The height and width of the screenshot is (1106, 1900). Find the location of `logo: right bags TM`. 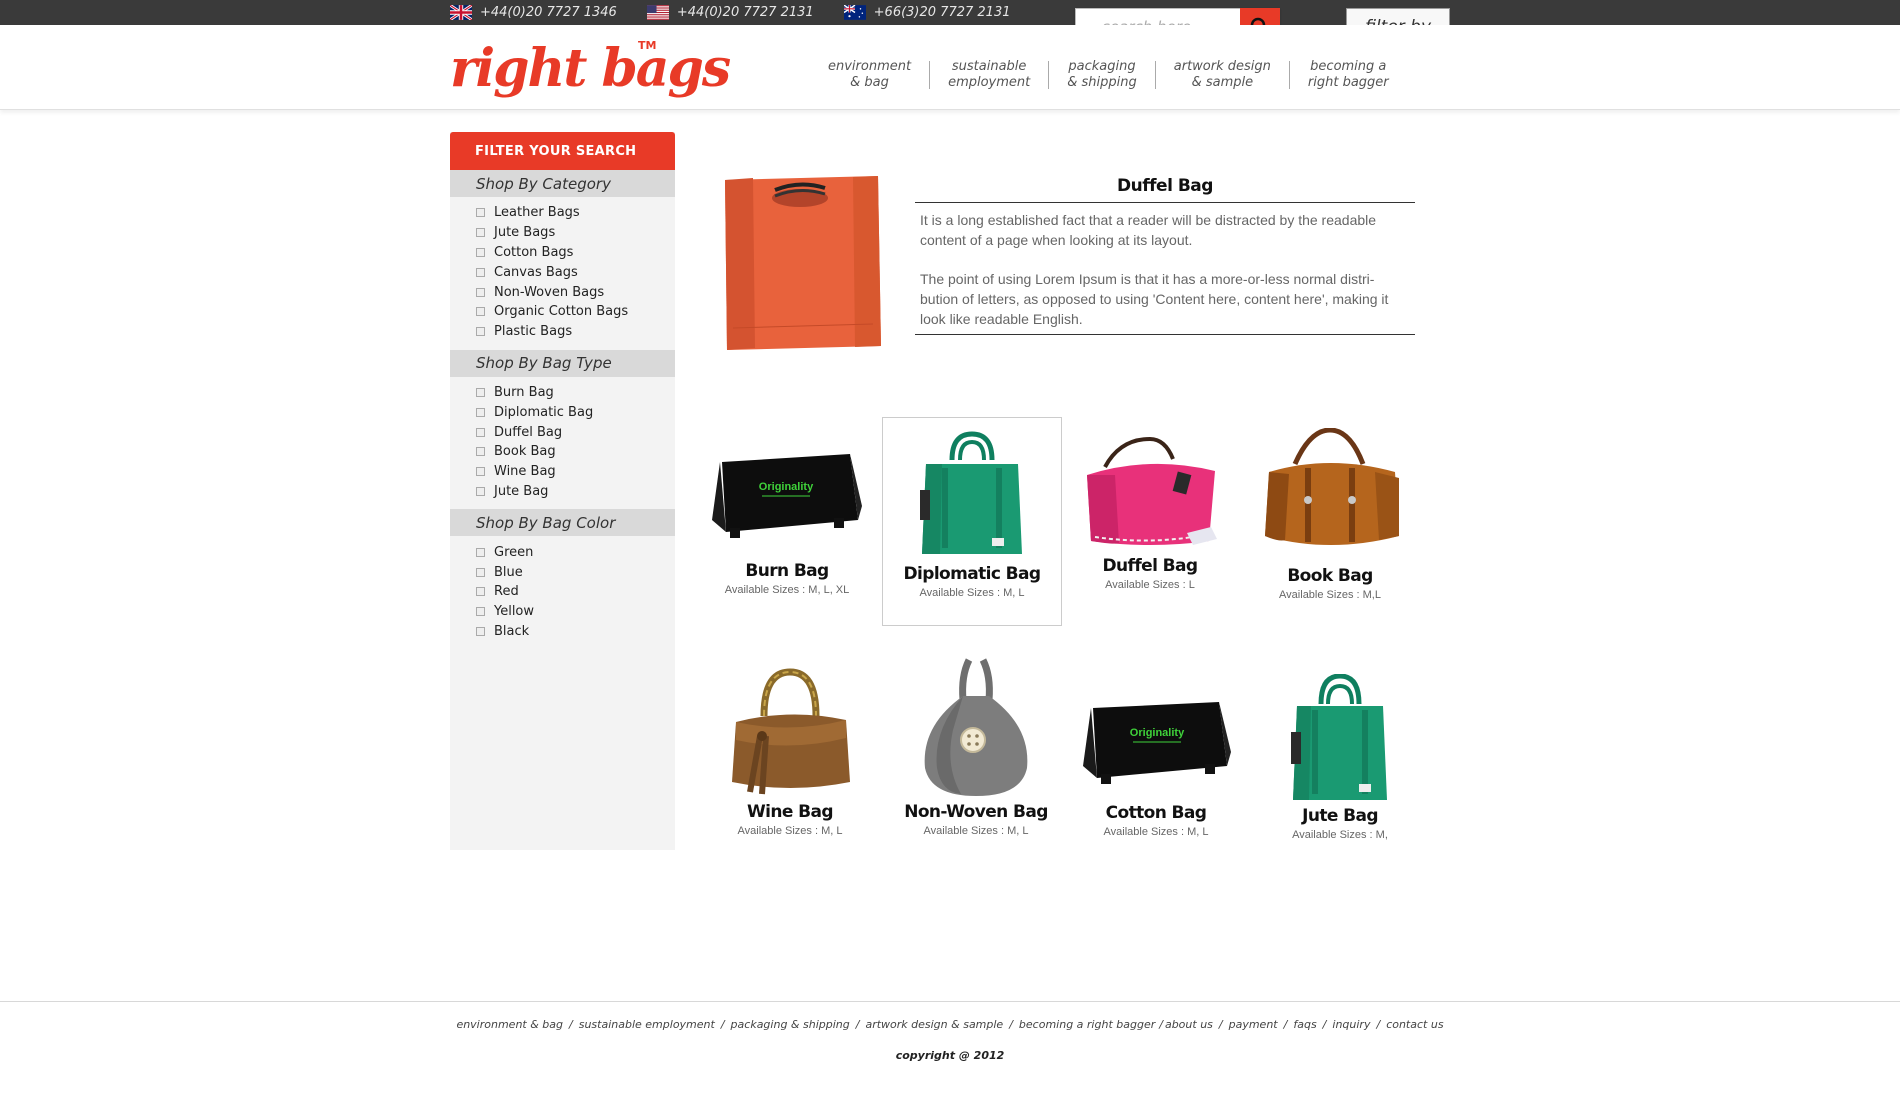

logo: right bags TM is located at coordinates (590, 68).